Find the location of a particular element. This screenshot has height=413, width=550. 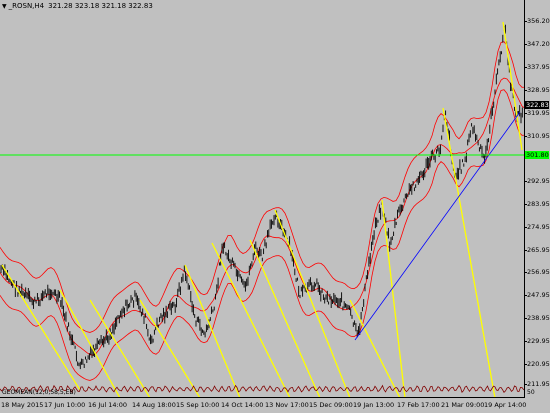

triangle-down-icon: ▼ is located at coordinates (4, 6).